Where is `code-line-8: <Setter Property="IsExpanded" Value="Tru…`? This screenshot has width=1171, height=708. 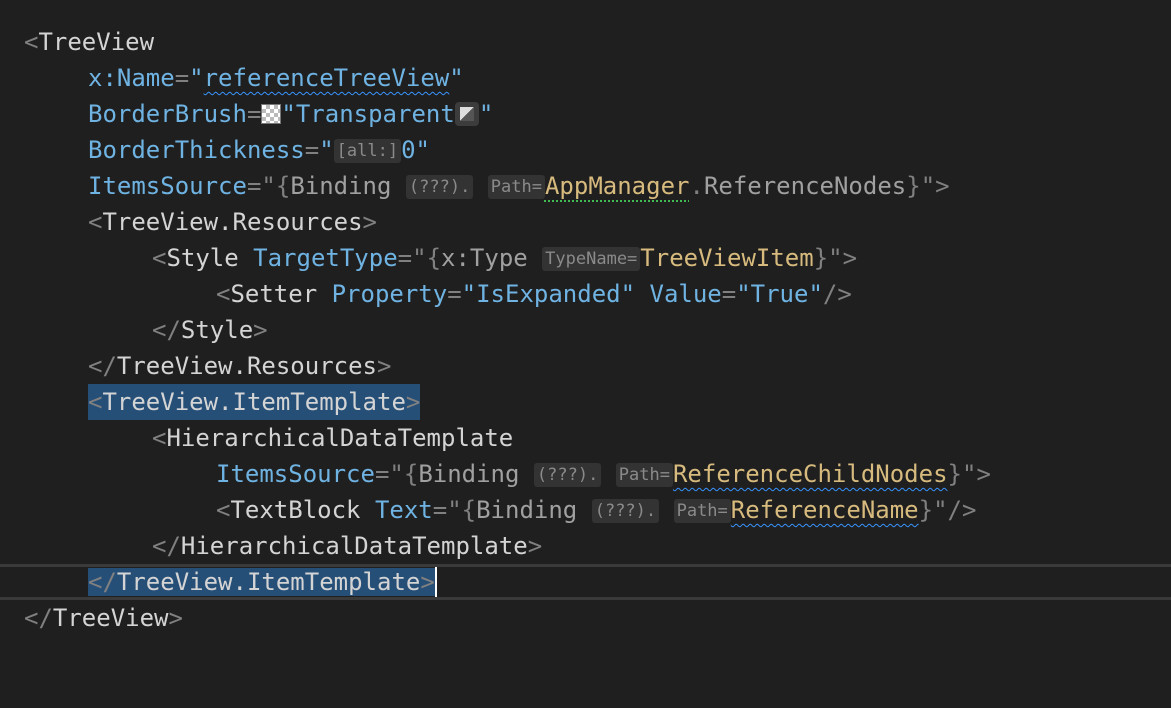 code-line-8: <Setter Property="IsExpanded" Value="Tru… is located at coordinates (585, 294).